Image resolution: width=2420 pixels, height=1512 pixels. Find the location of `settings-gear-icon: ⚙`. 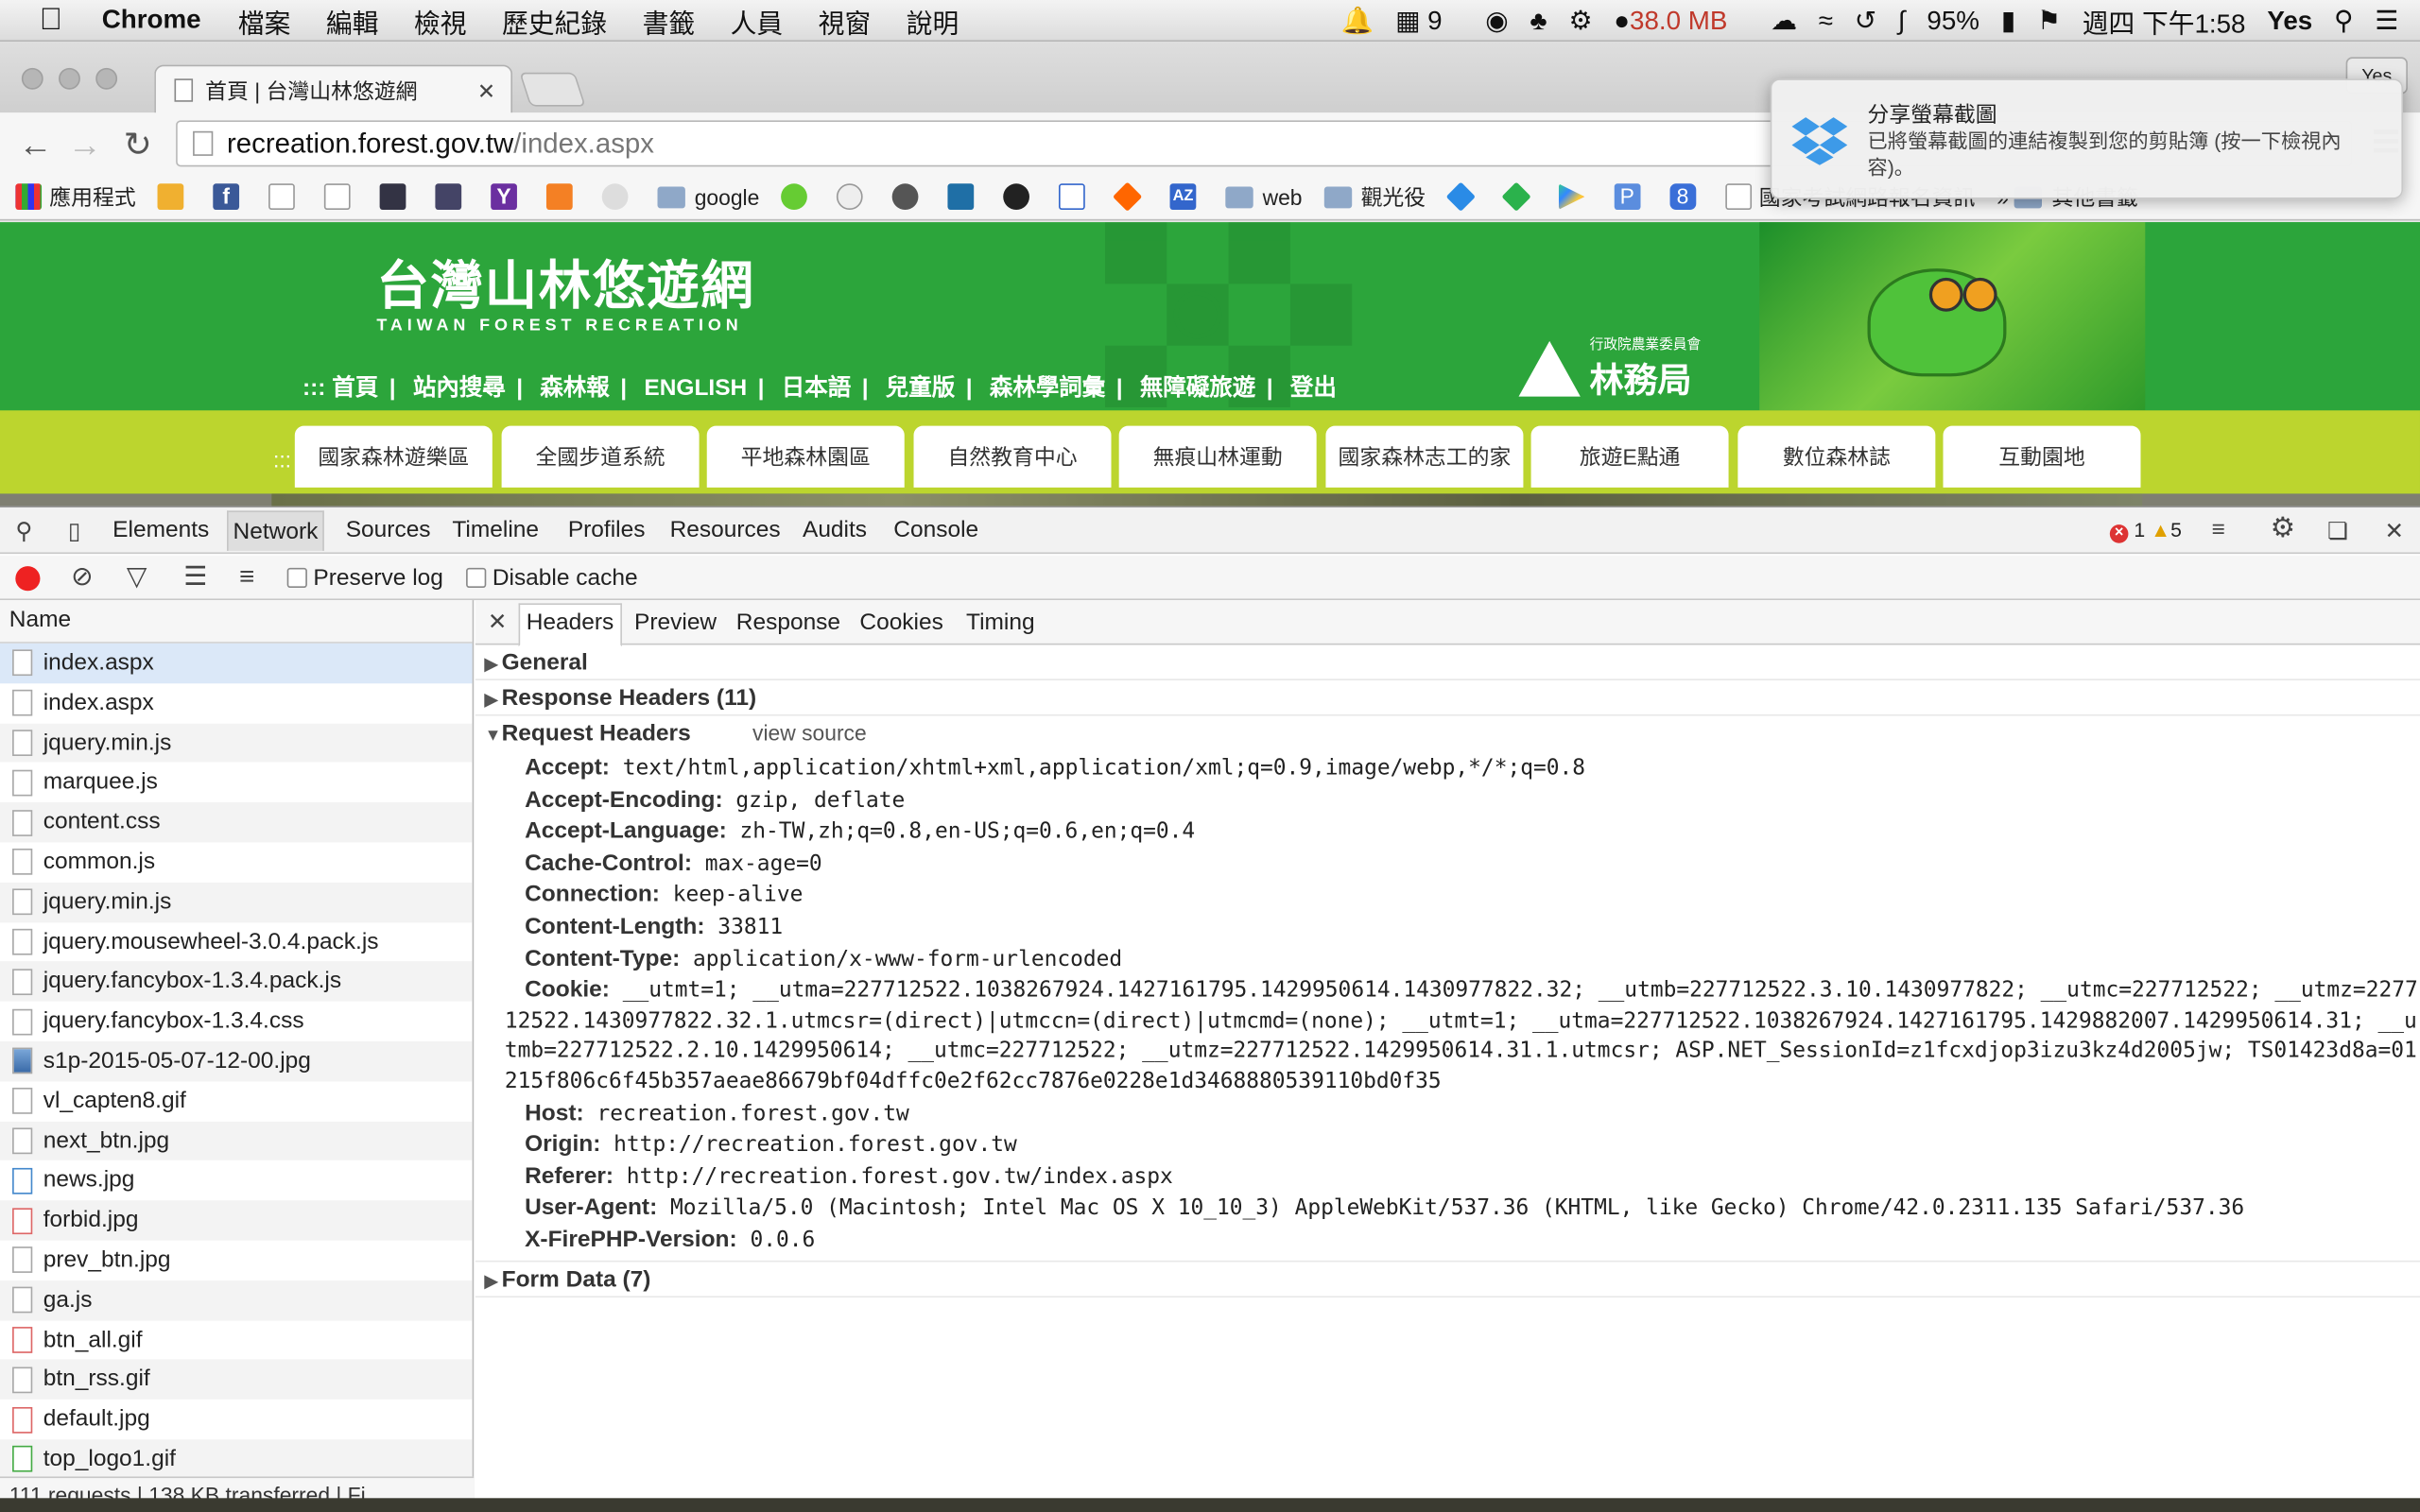

settings-gear-icon: ⚙ is located at coordinates (2283, 528).